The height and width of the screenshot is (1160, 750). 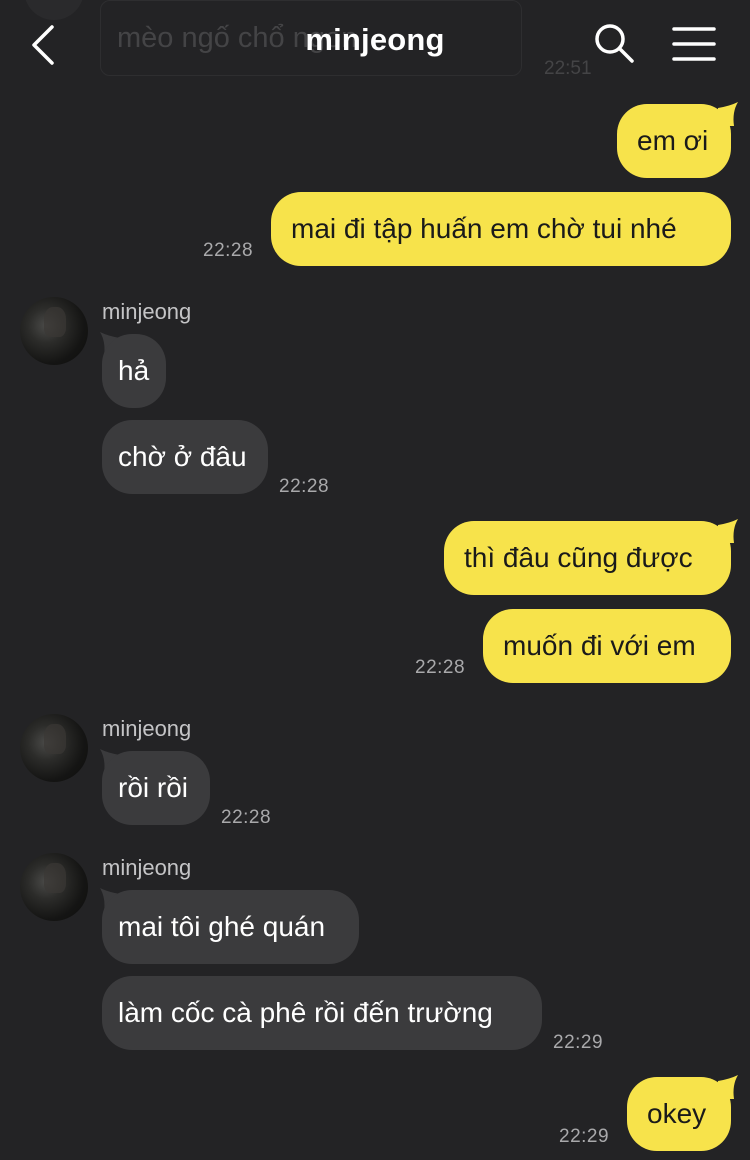 I want to click on message-text: chờ ở đâu, so click(x=182, y=456).